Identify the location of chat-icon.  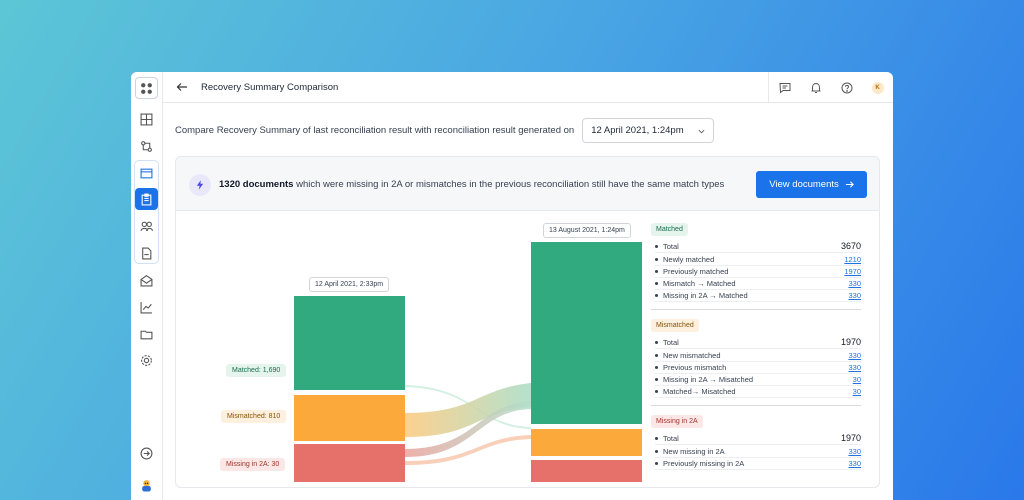
(784, 87).